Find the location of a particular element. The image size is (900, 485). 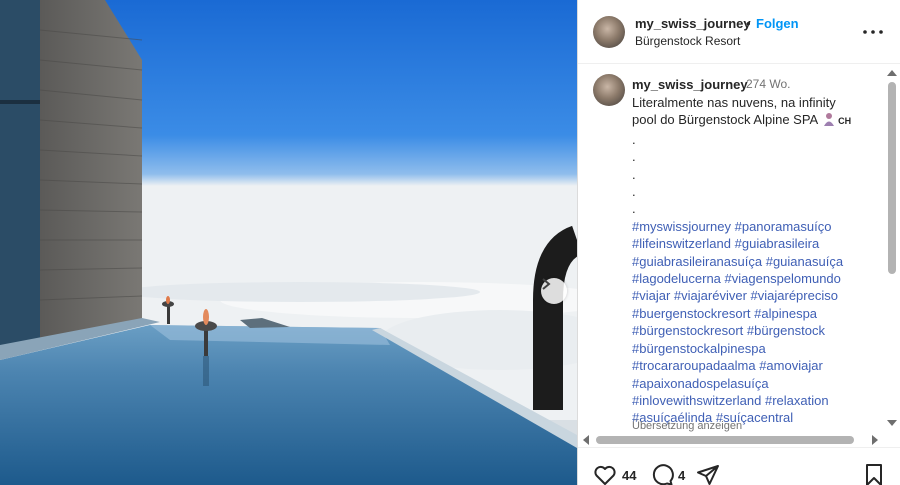

vertical-scrollbar is located at coordinates (892, 248).